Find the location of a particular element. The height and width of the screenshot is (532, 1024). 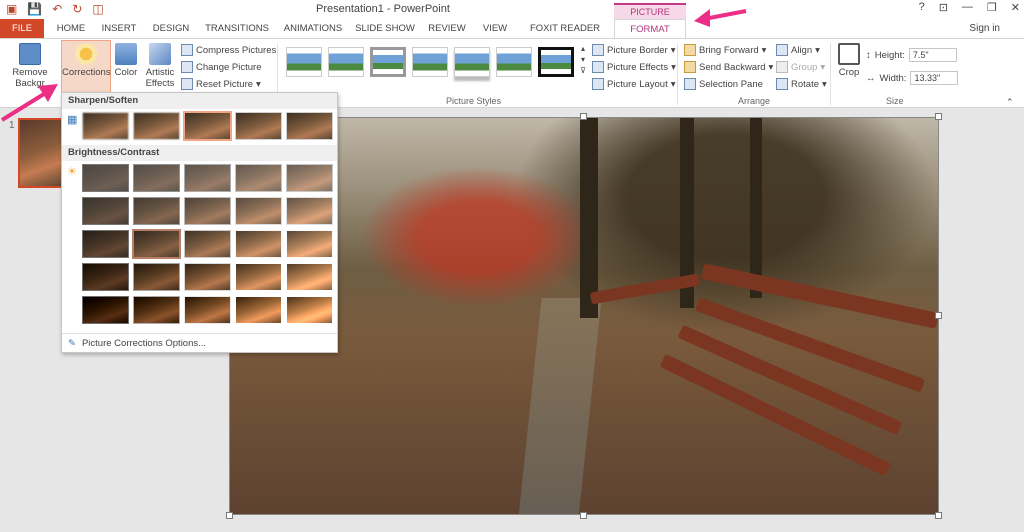

picture-border-button: Picture Border ▾ is located at coordinates (634, 50).